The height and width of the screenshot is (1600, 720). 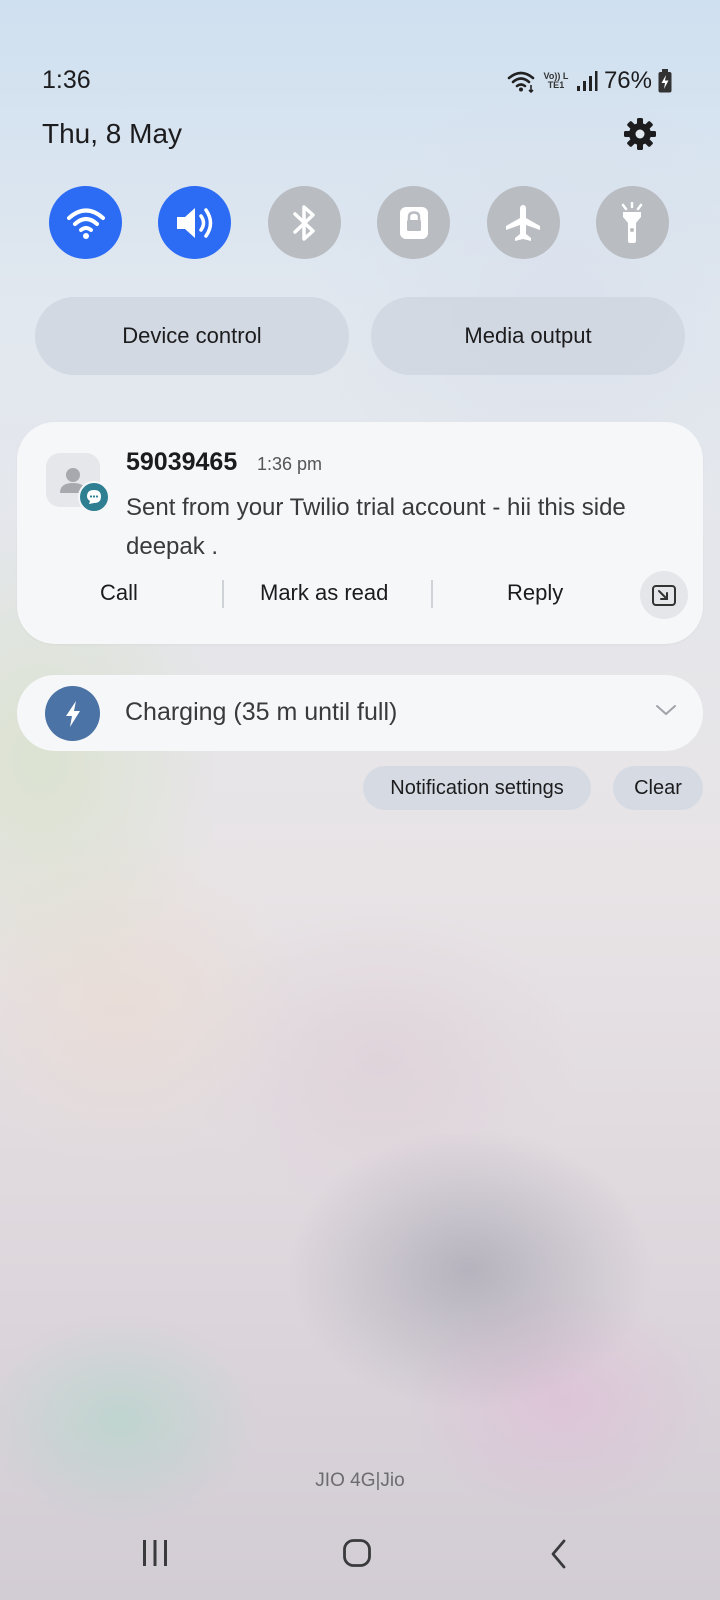 I want to click on signal-icon, so click(x=587, y=81).